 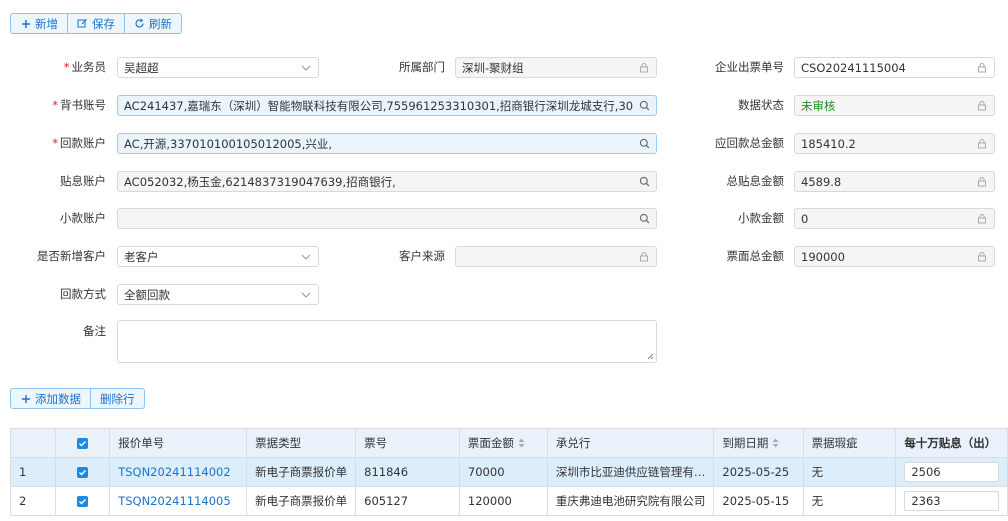 What do you see at coordinates (79, 105) in the screenshot?
I see `endorse-account-label: * 背书账号` at bounding box center [79, 105].